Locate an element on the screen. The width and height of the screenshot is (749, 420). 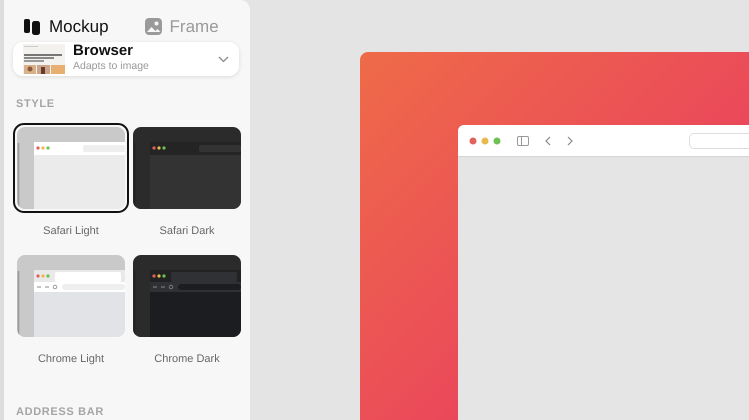
style-label: Chrome Dark is located at coordinates (187, 359).